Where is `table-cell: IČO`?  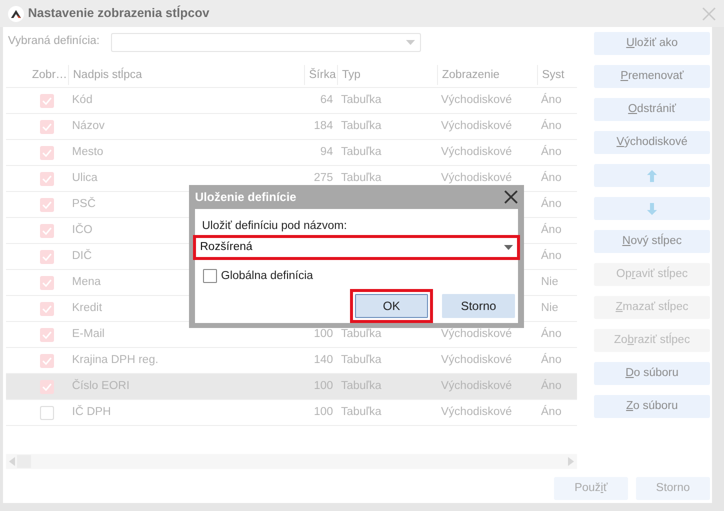 table-cell: IČO is located at coordinates (82, 230).